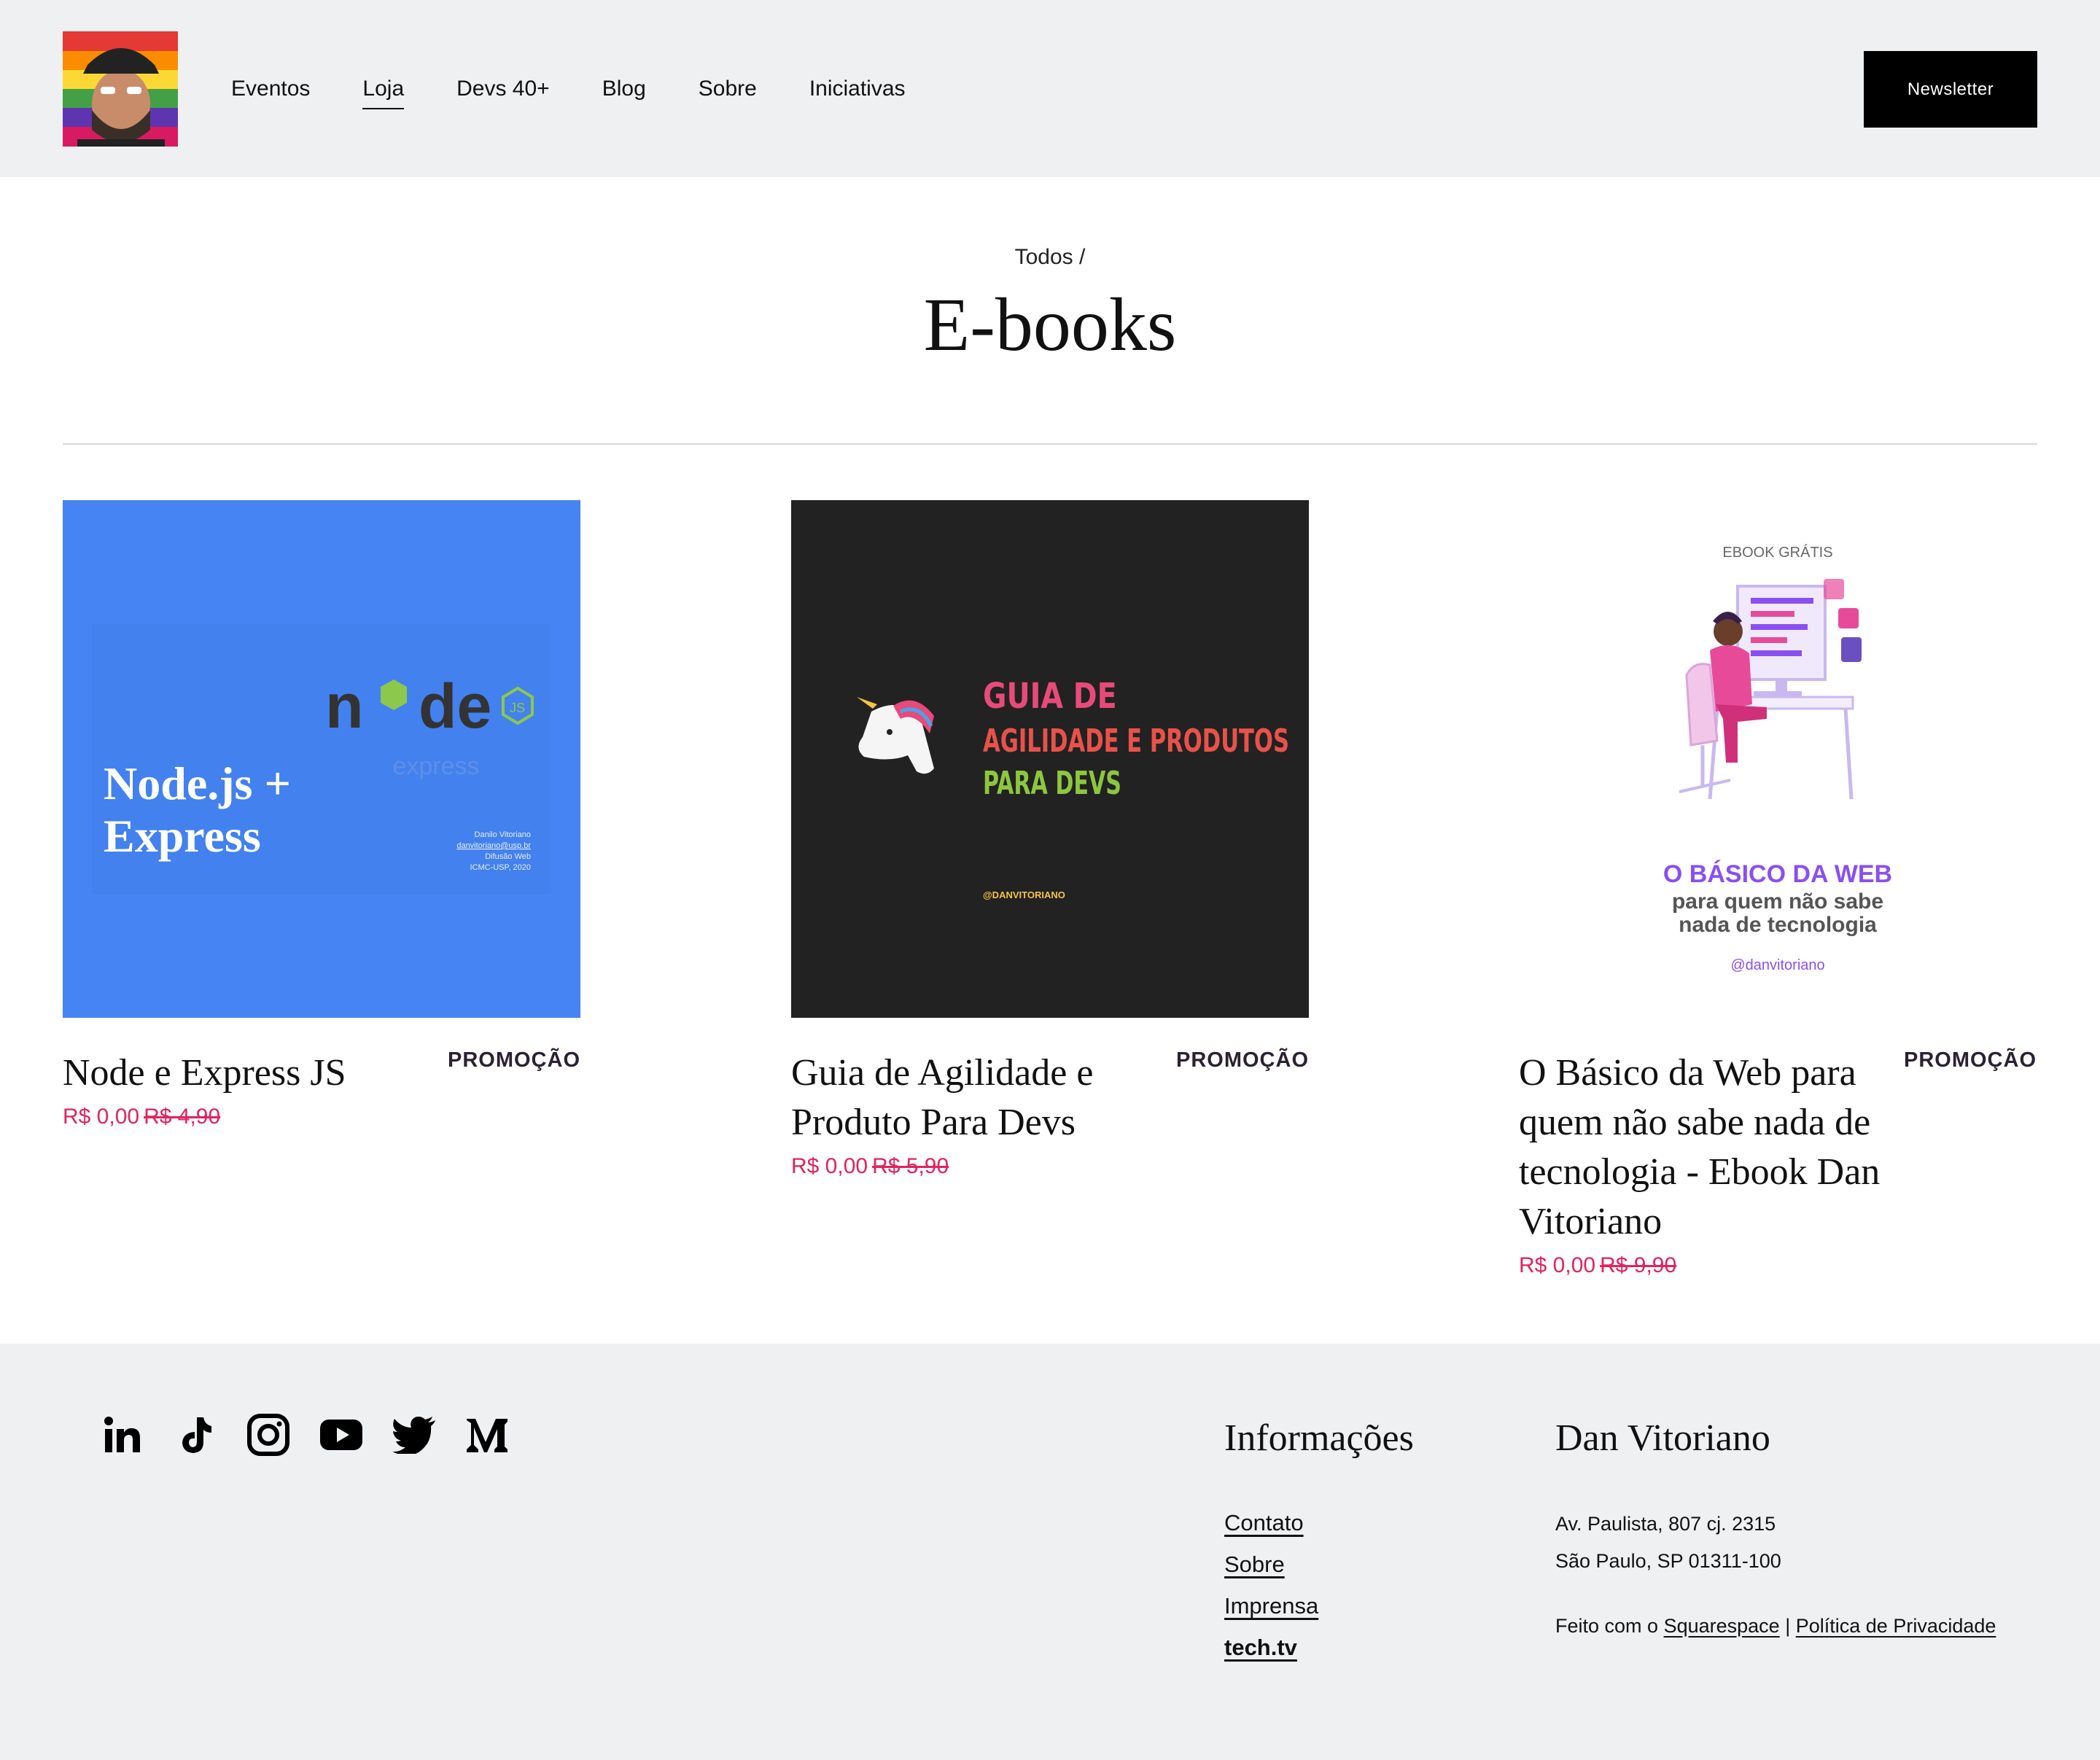 The image size is (2100, 1760). I want to click on newsletter-button: Newsletter, so click(1950, 89).